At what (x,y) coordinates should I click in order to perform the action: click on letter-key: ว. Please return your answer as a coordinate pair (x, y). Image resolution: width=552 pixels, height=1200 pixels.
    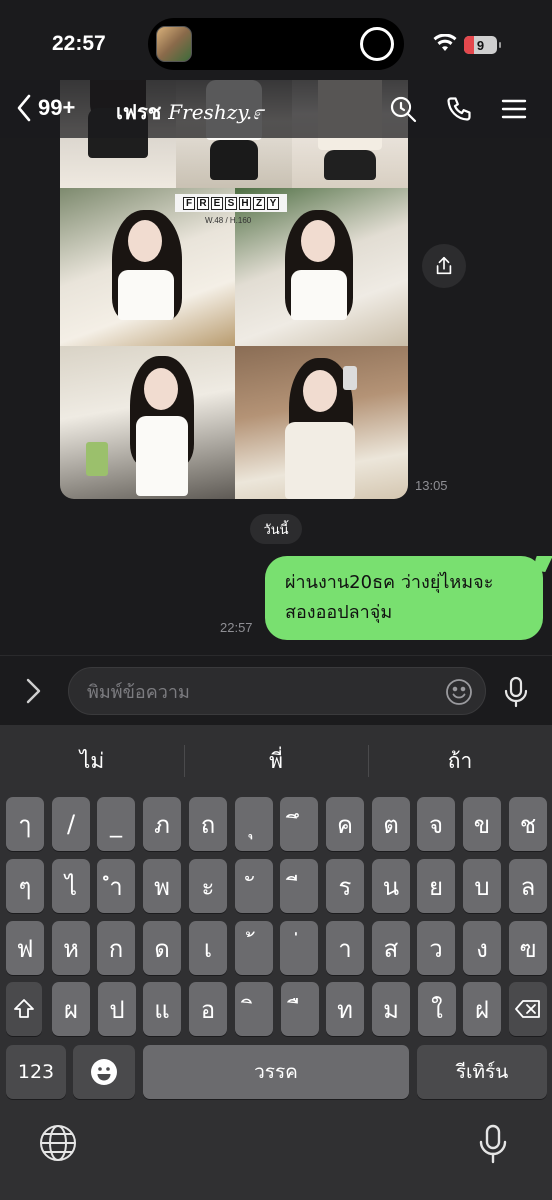
    Looking at the image, I should click on (436, 948).